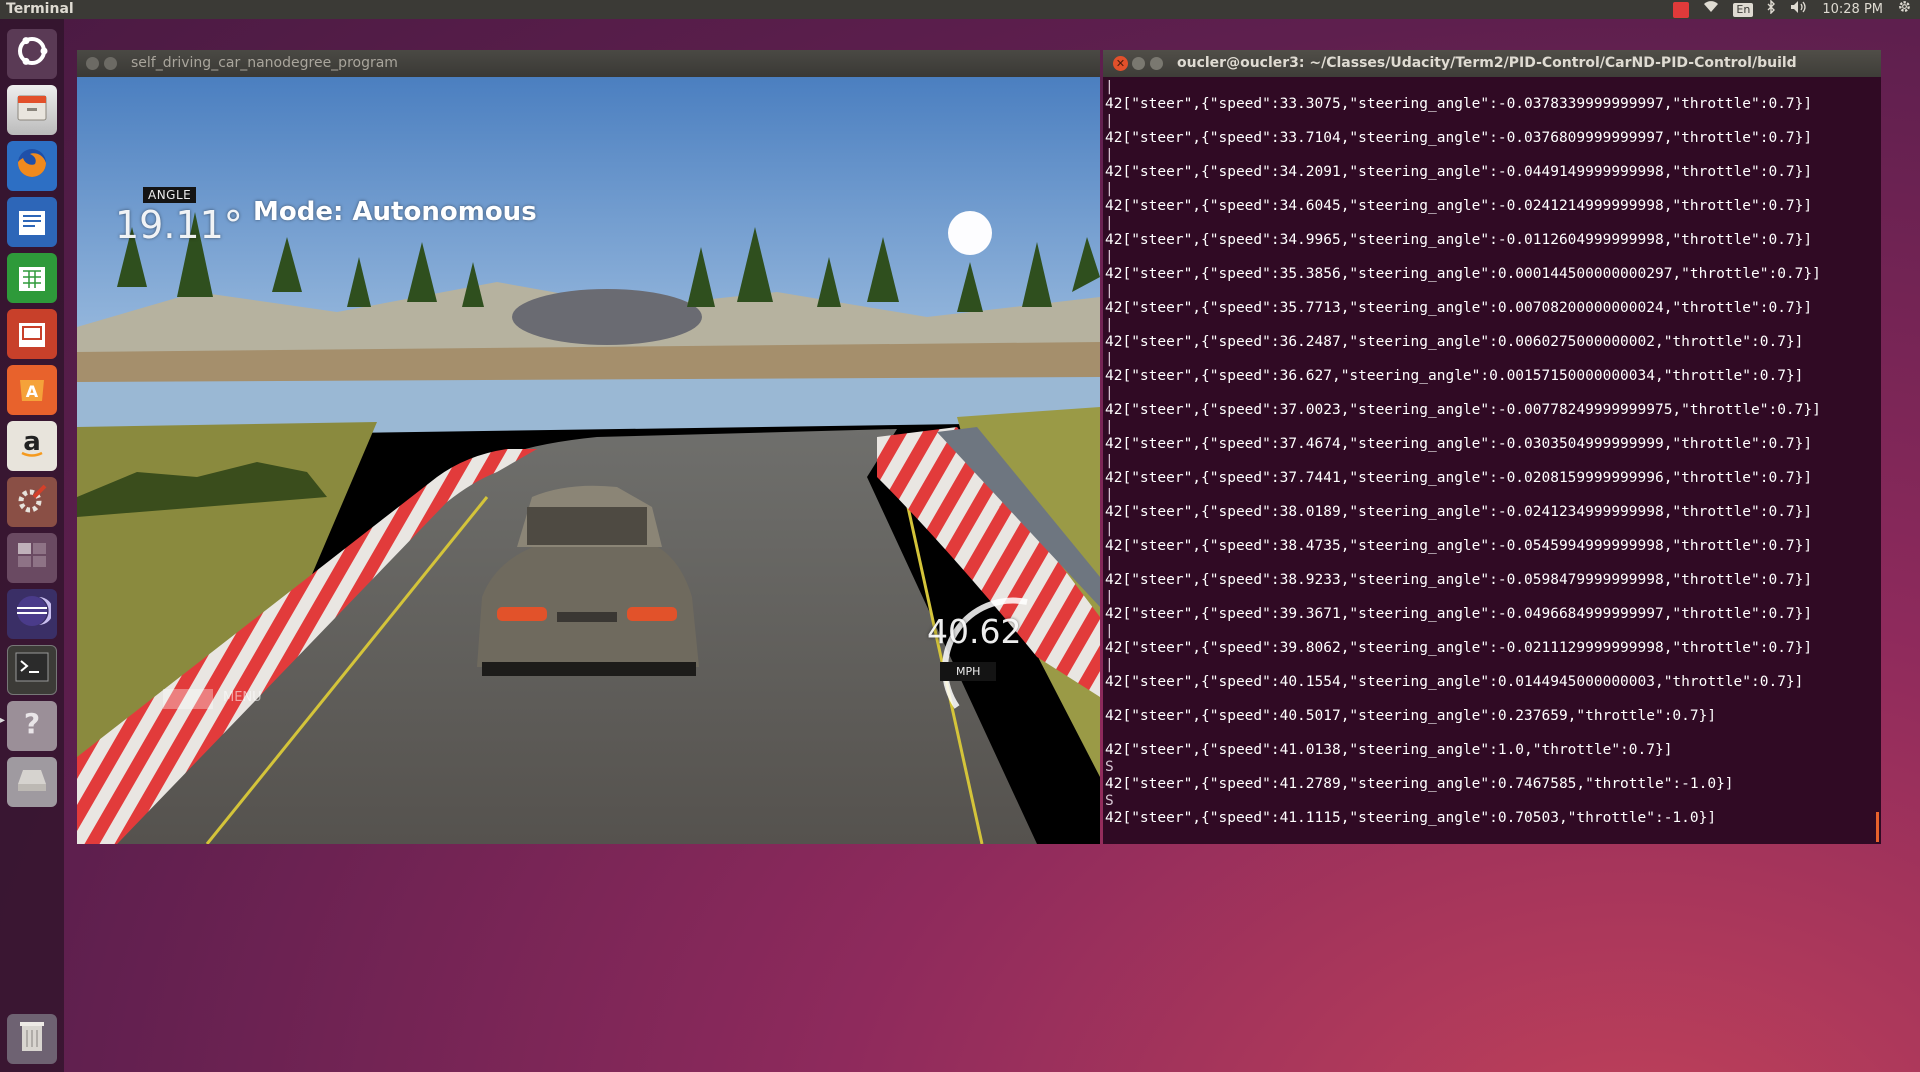  I want to click on bluetooth-icon, so click(1771, 10).